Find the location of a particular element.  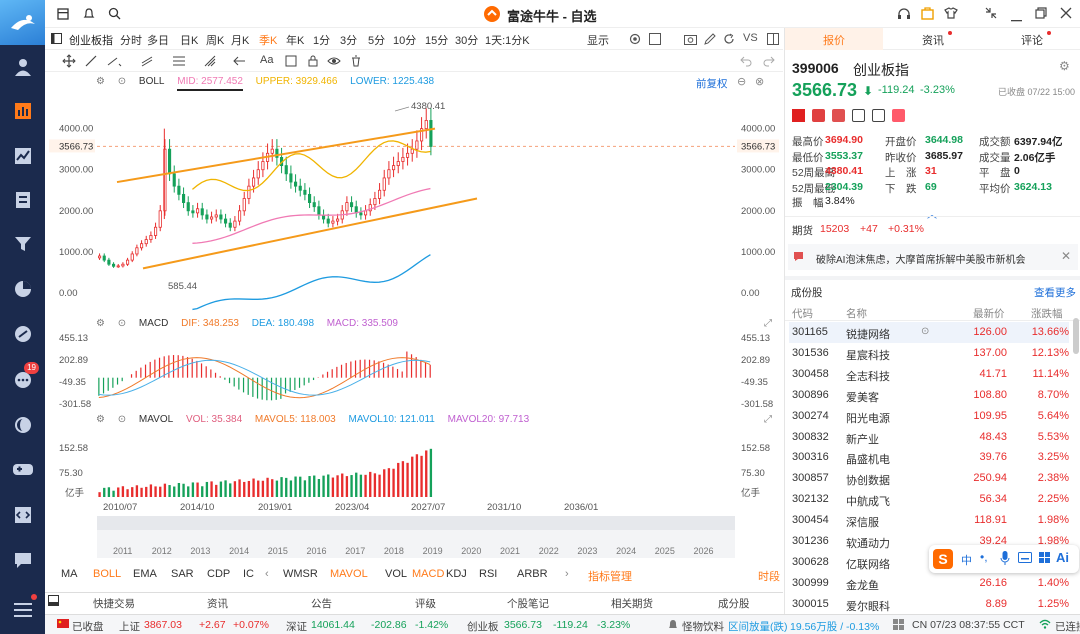

mavol-eye-icon: ⊙ is located at coordinates (122, 419).